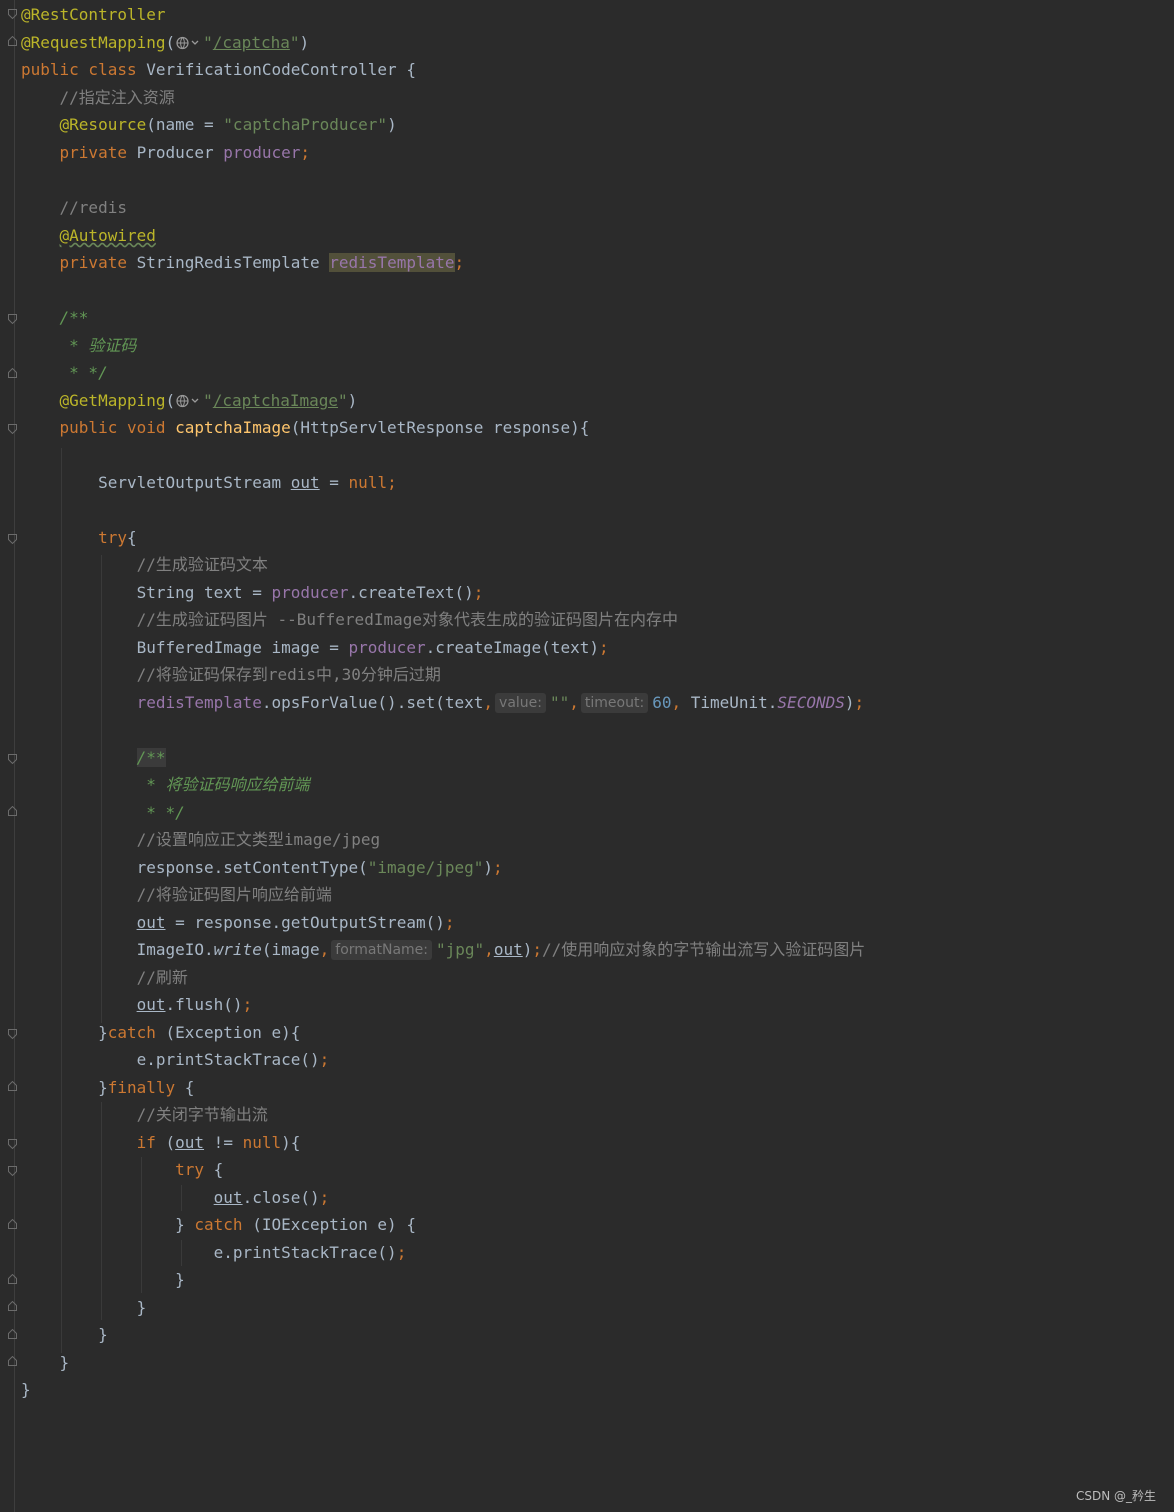 The height and width of the screenshot is (1512, 1174). Describe the element at coordinates (175, 152) in the screenshot. I see `type-name: Producer` at that location.